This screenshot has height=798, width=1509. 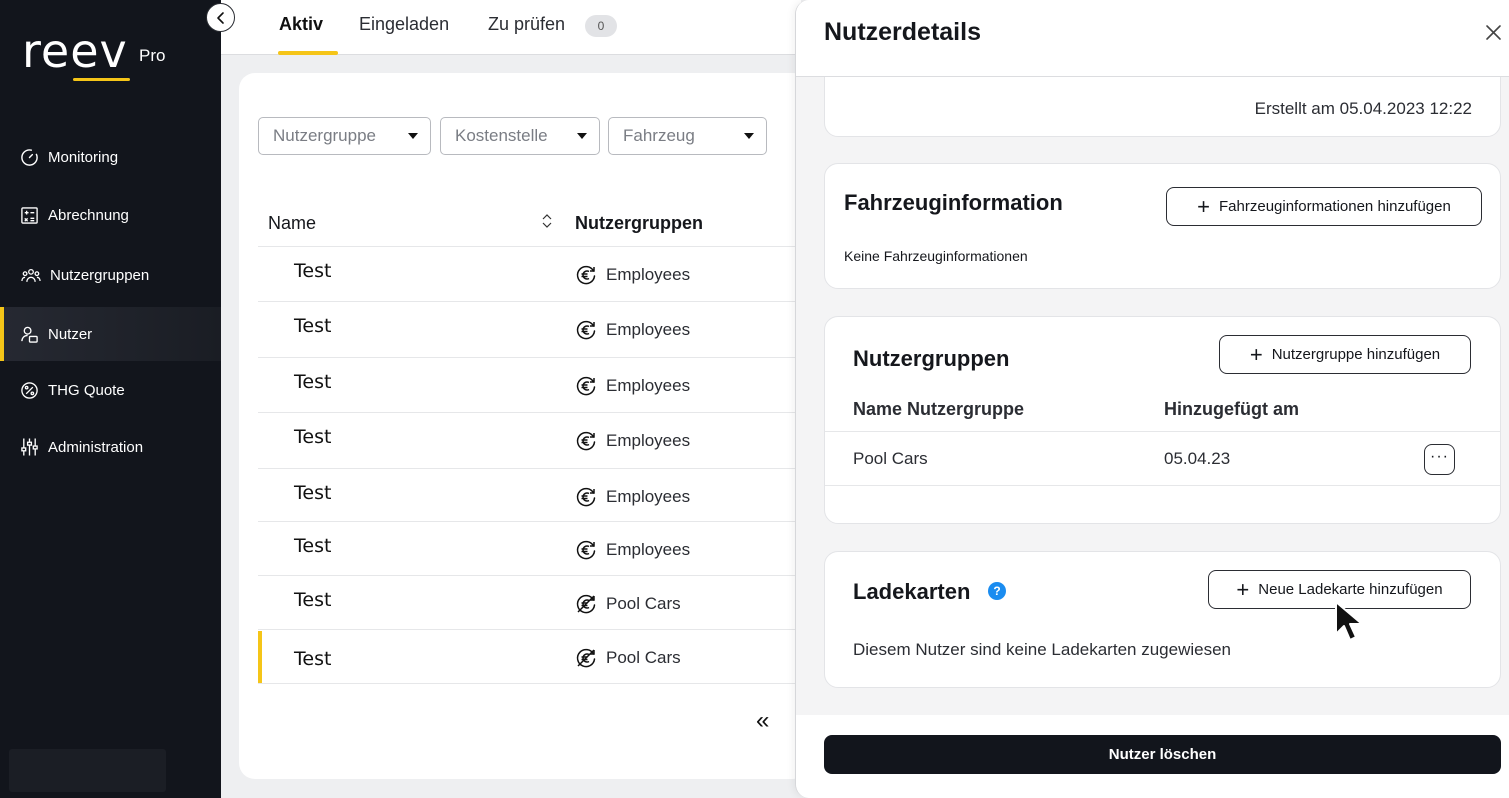 I want to click on logo: reev Pro, so click(x=93, y=52).